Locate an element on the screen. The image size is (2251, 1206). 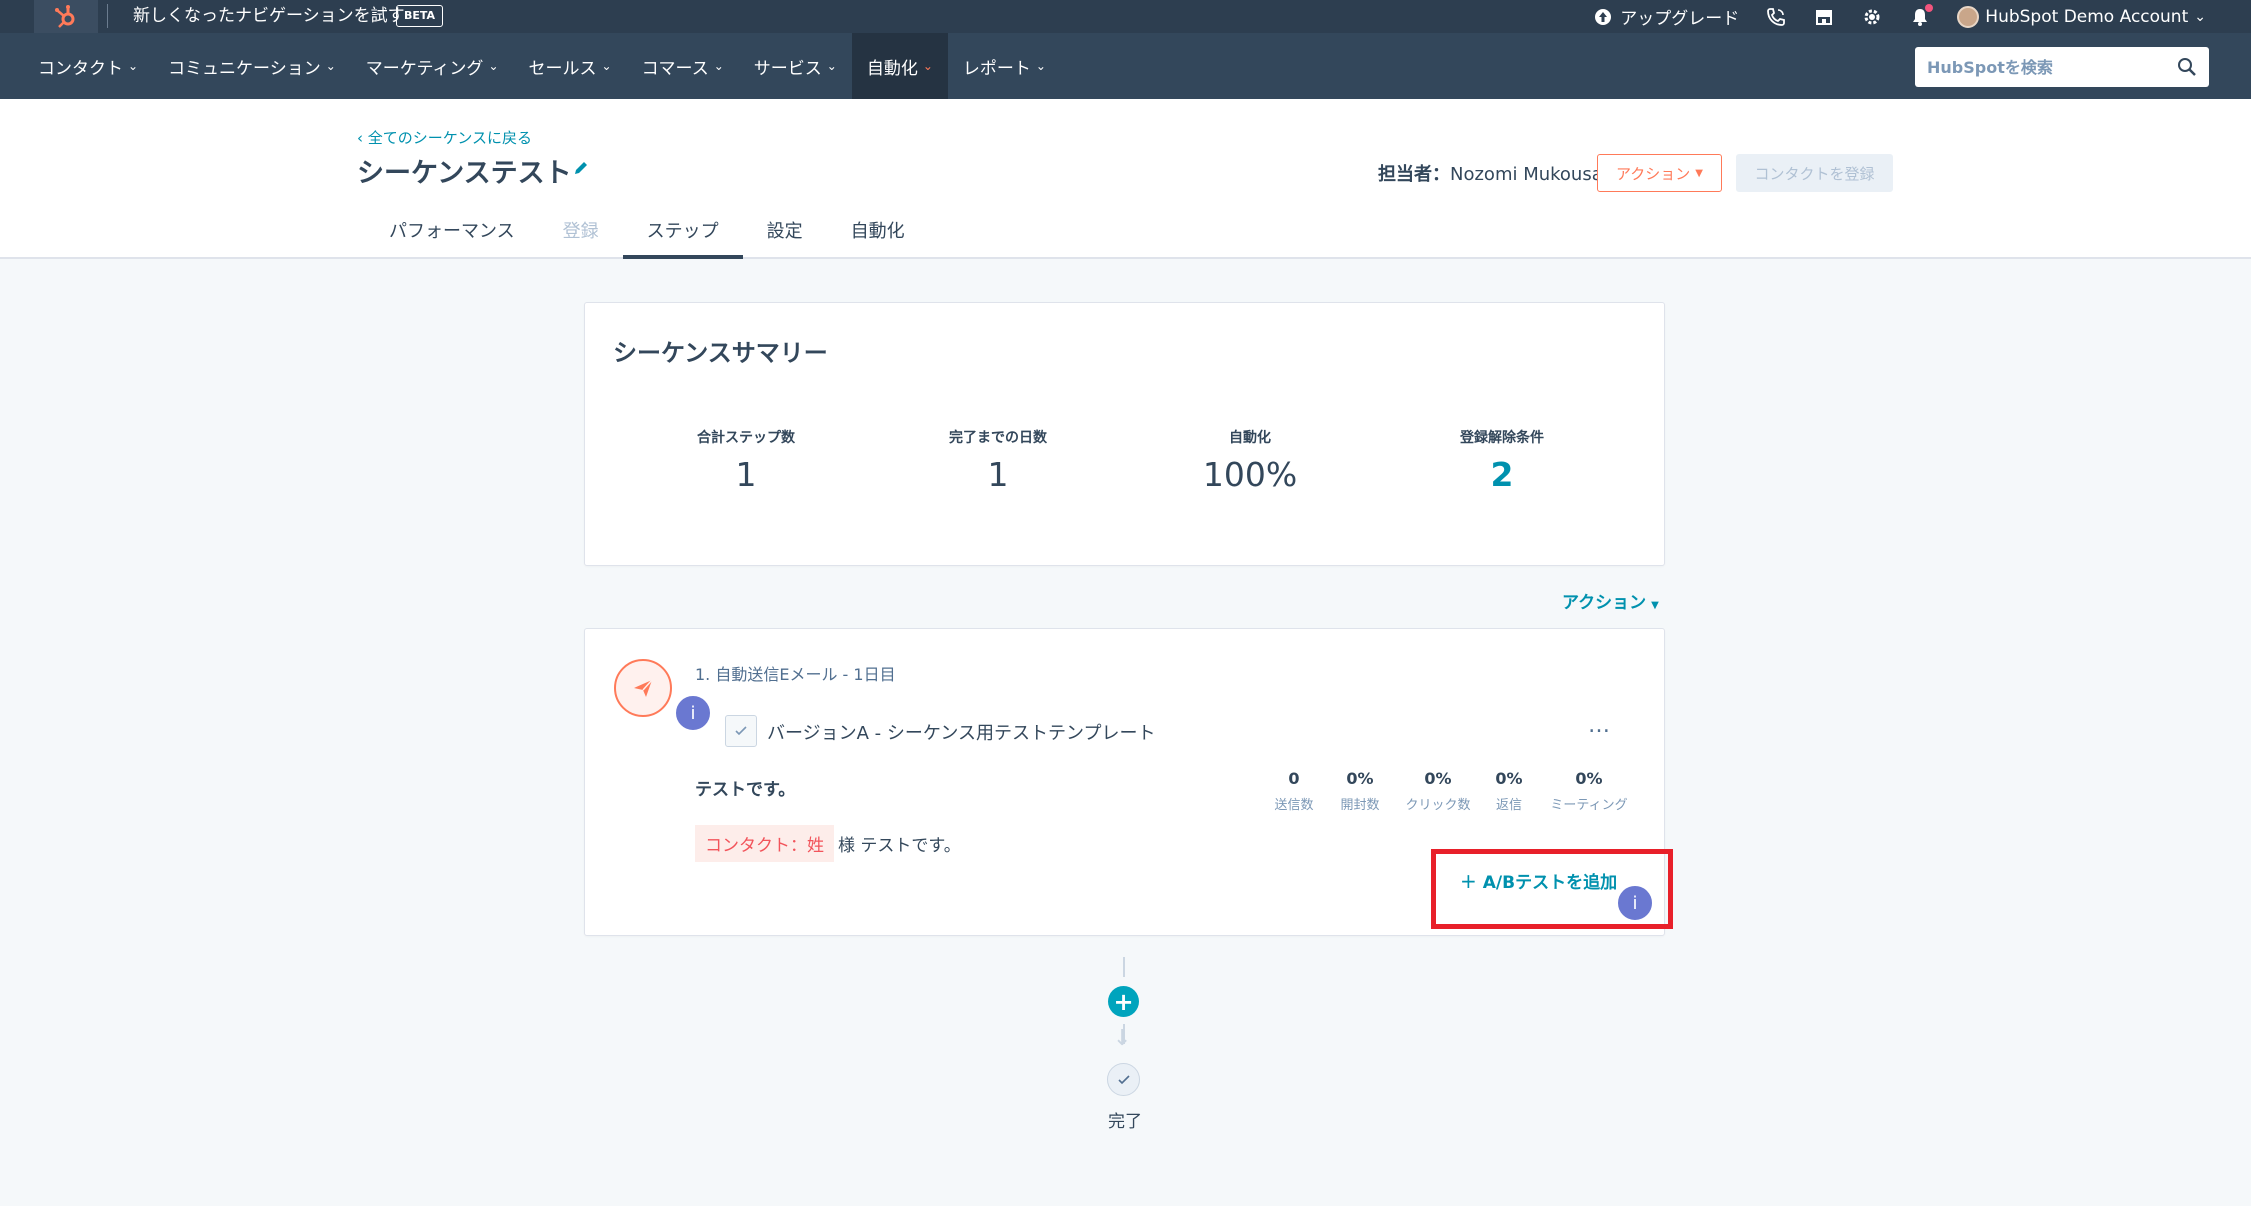
stat-label: 完了までの日数 is located at coordinates (998, 438).